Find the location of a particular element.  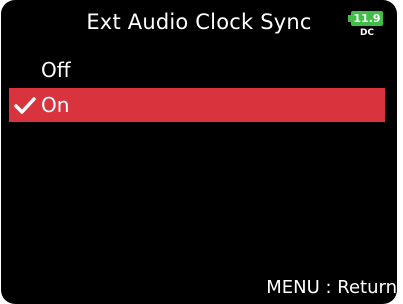

option-on-label: On is located at coordinates (55, 105).